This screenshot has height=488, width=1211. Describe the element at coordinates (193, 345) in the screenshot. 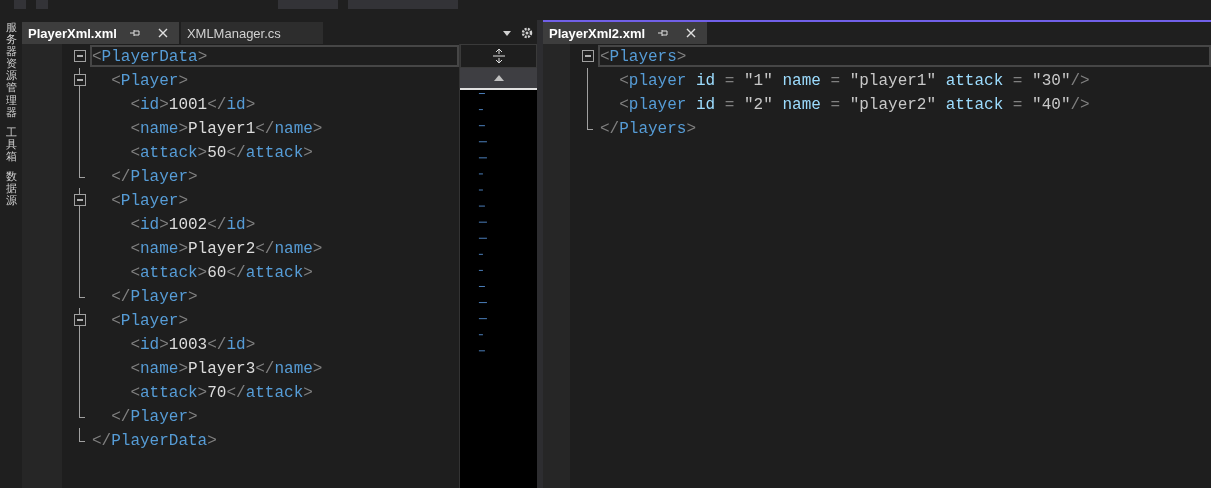

I see `code-line: <id>1003</id>` at that location.